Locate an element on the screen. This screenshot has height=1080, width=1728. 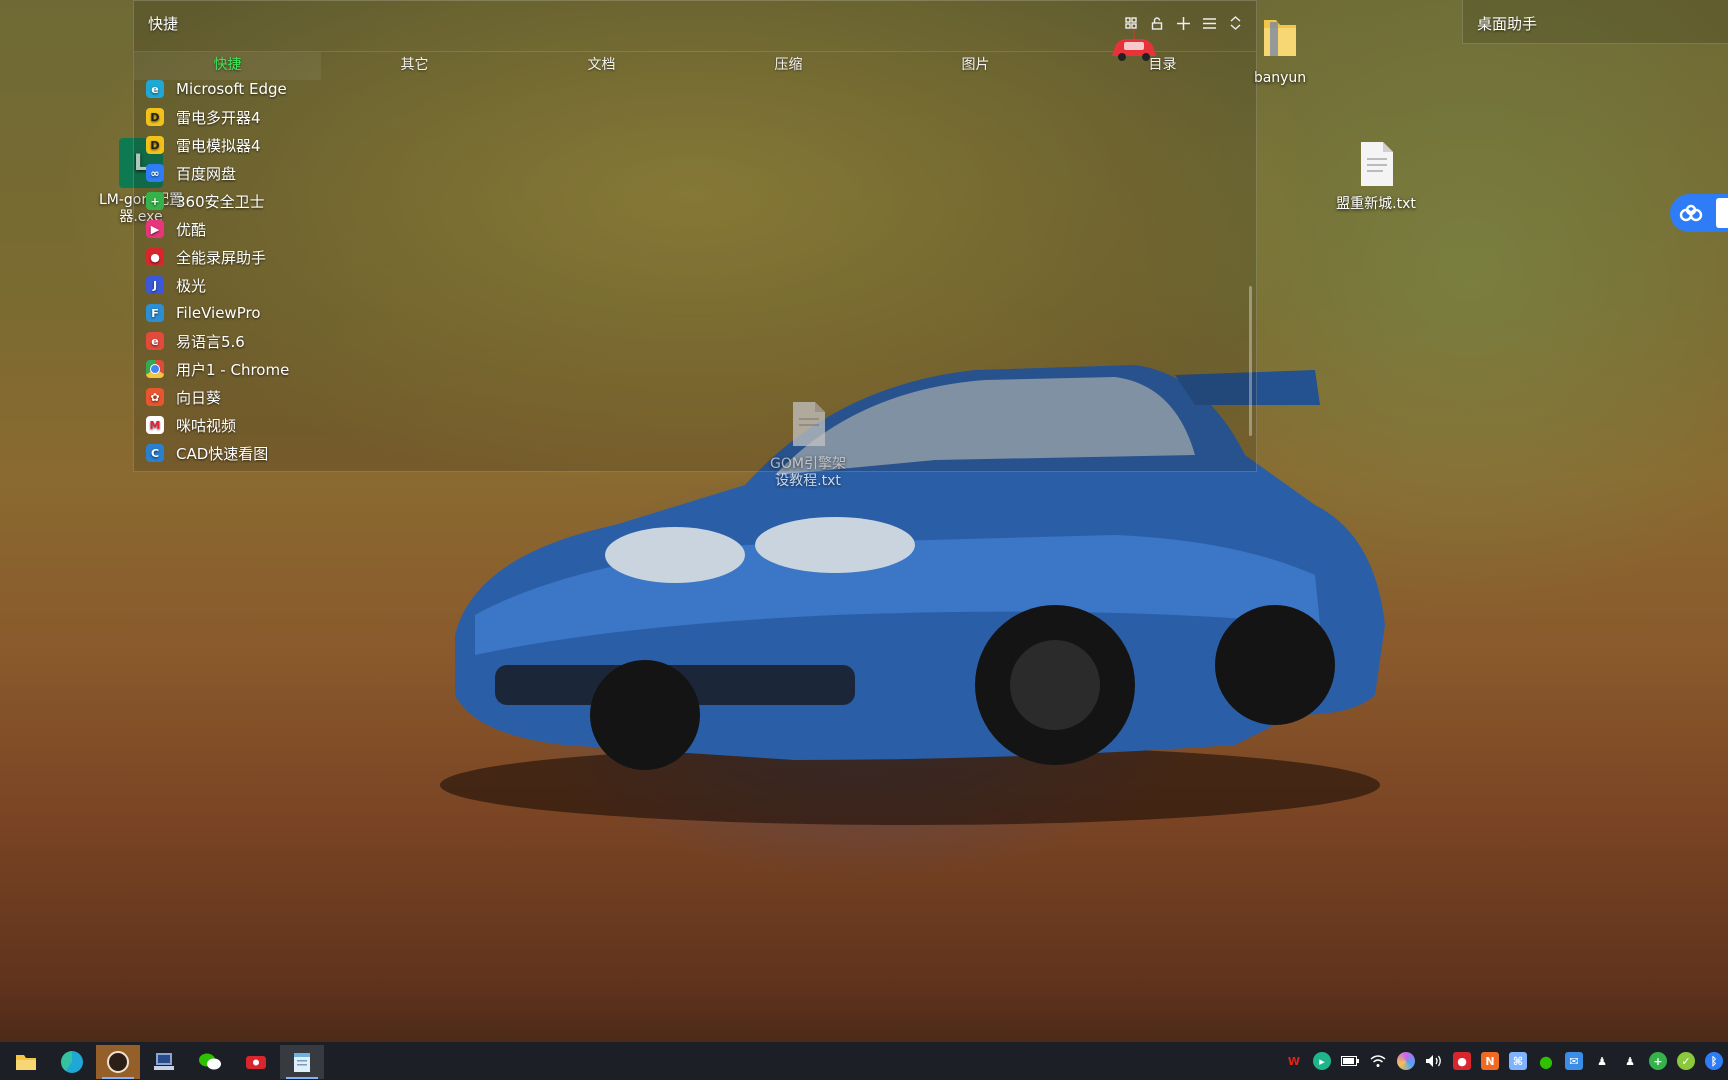
taskbar-avatar-app is located at coordinates (118, 1062).